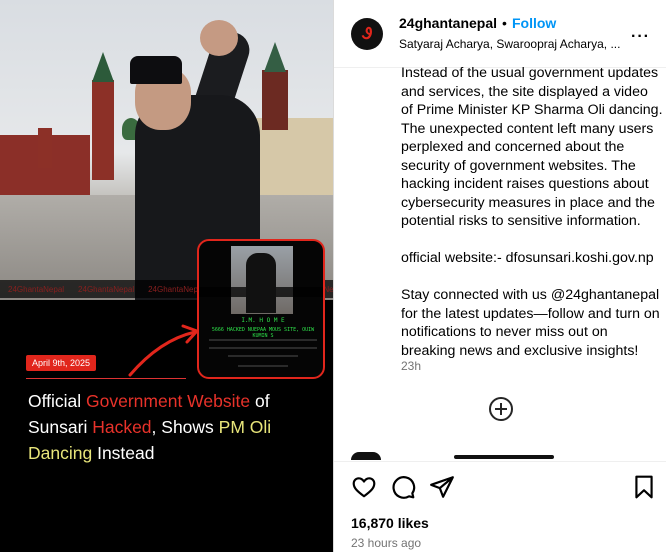  What do you see at coordinates (156, 70) in the screenshot?
I see `person-hat` at bounding box center [156, 70].